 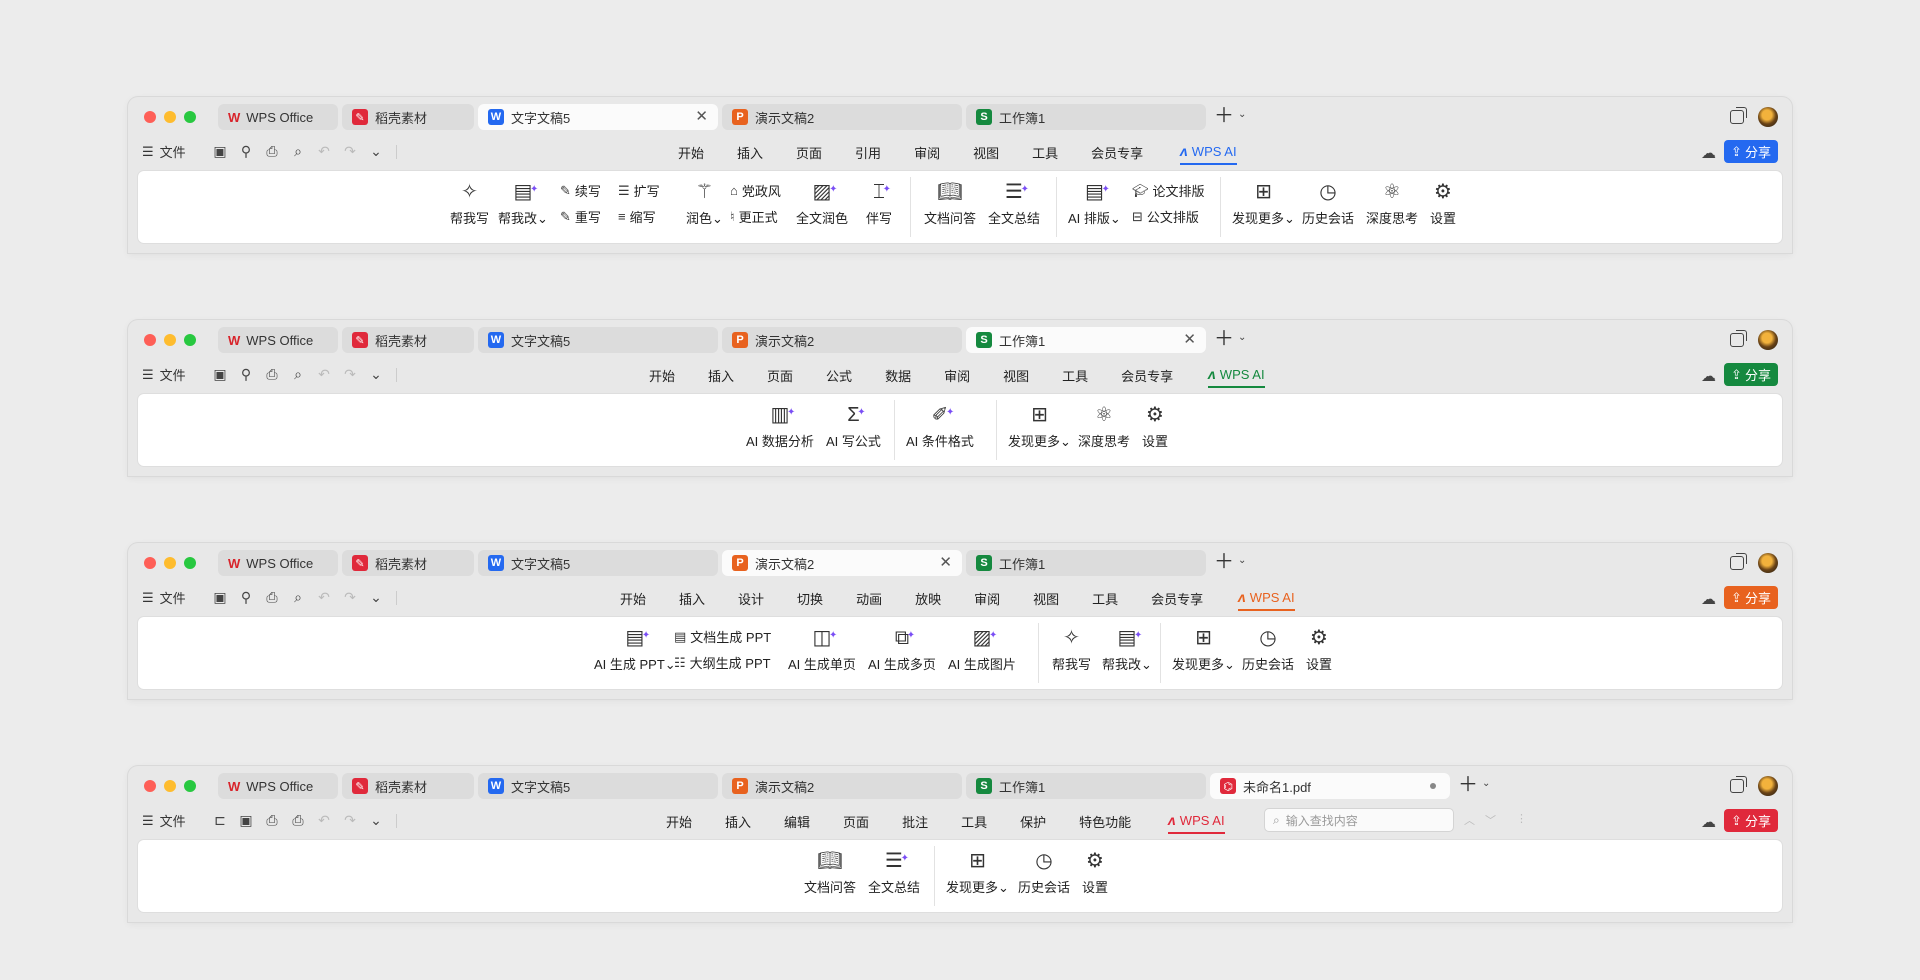 What do you see at coordinates (822, 203) in the screenshot?
I see `full-polish-button: ▨ ✦ 全文润色` at bounding box center [822, 203].